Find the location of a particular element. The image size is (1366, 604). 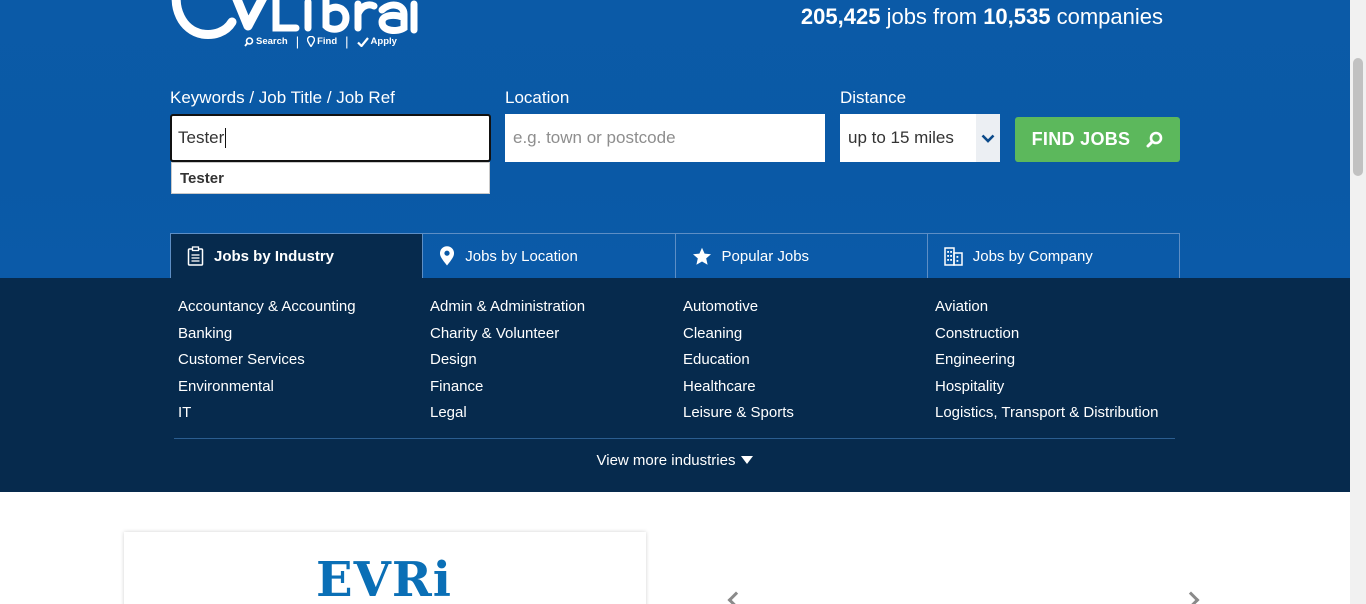

tab-label: Jobs by Location is located at coordinates (521, 256).